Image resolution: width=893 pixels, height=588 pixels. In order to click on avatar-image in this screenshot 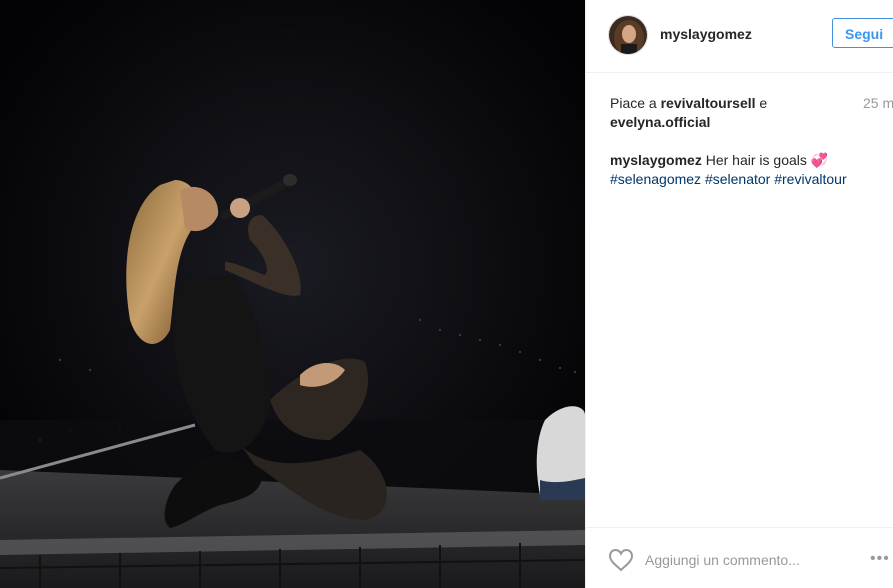, I will do `click(628, 35)`.